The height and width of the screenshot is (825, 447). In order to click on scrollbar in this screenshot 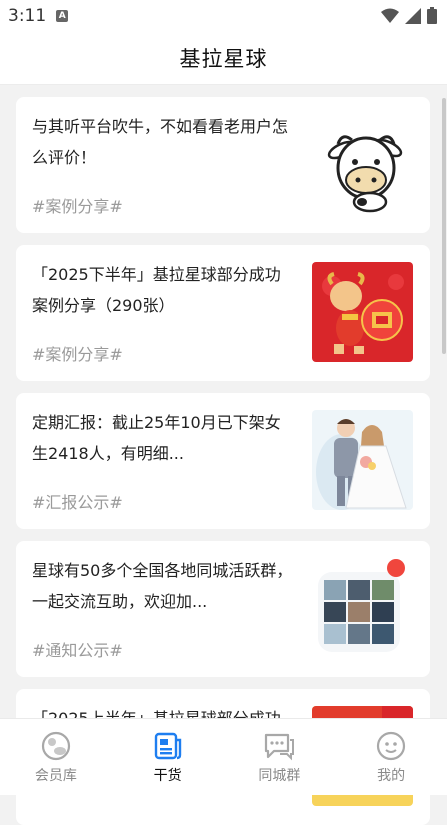, I will do `click(444, 226)`.